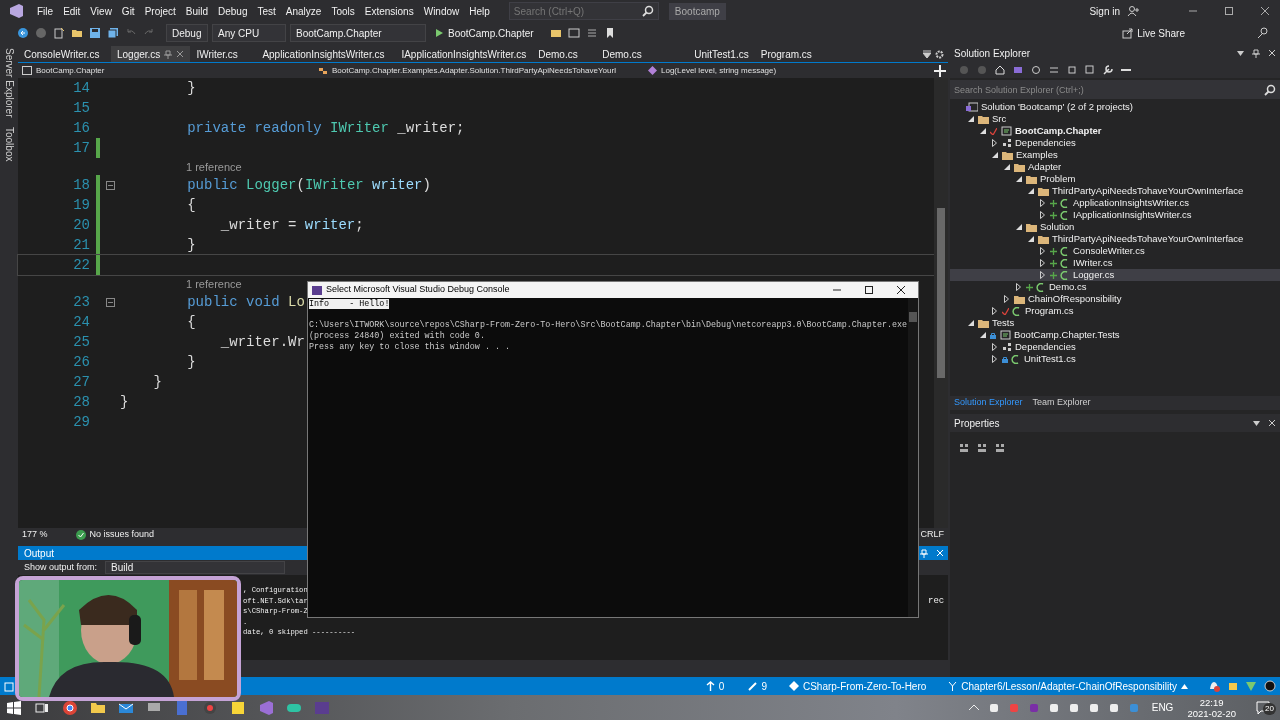 Image resolution: width=1280 pixels, height=720 pixels. What do you see at coordinates (1115, 263) in the screenshot?
I see `tree-item: IWriter.cs` at bounding box center [1115, 263].